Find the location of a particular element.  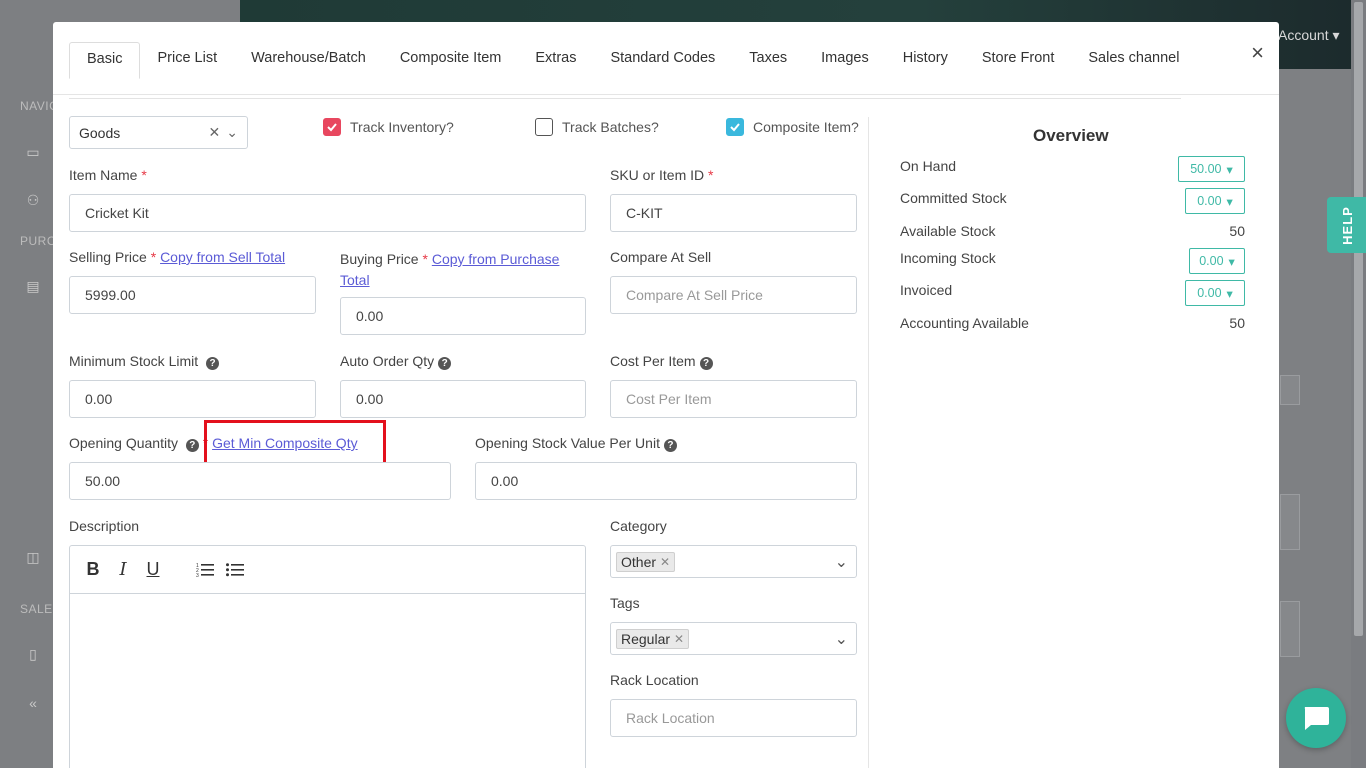

monitor-icon: ▭ is located at coordinates (33, 151).